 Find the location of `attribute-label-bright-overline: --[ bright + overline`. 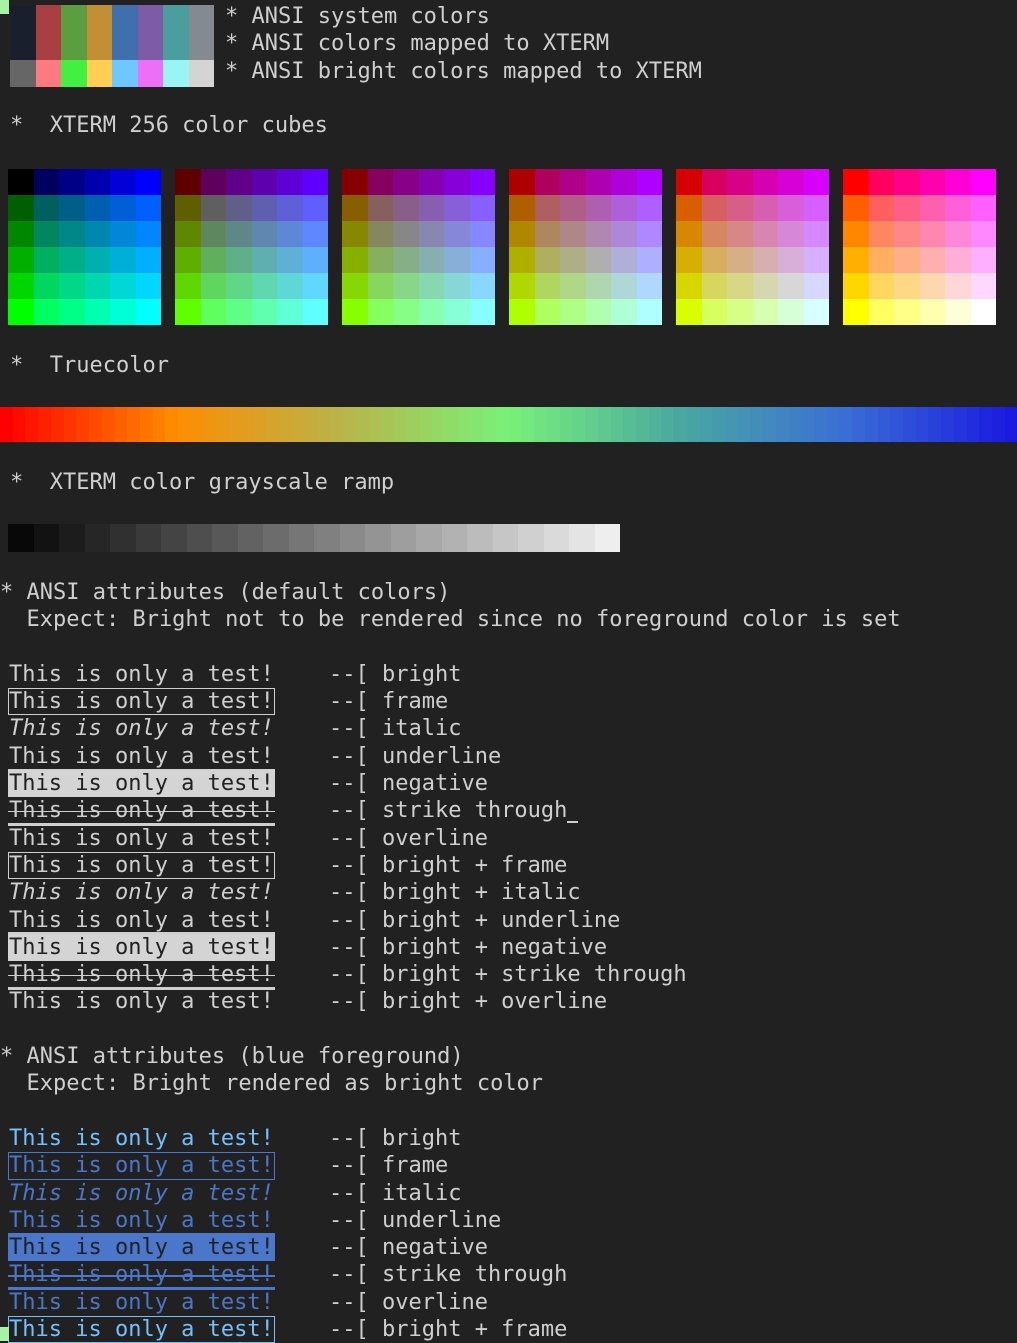

attribute-label-bright-overline: --[ bright + overline is located at coordinates (468, 1002).